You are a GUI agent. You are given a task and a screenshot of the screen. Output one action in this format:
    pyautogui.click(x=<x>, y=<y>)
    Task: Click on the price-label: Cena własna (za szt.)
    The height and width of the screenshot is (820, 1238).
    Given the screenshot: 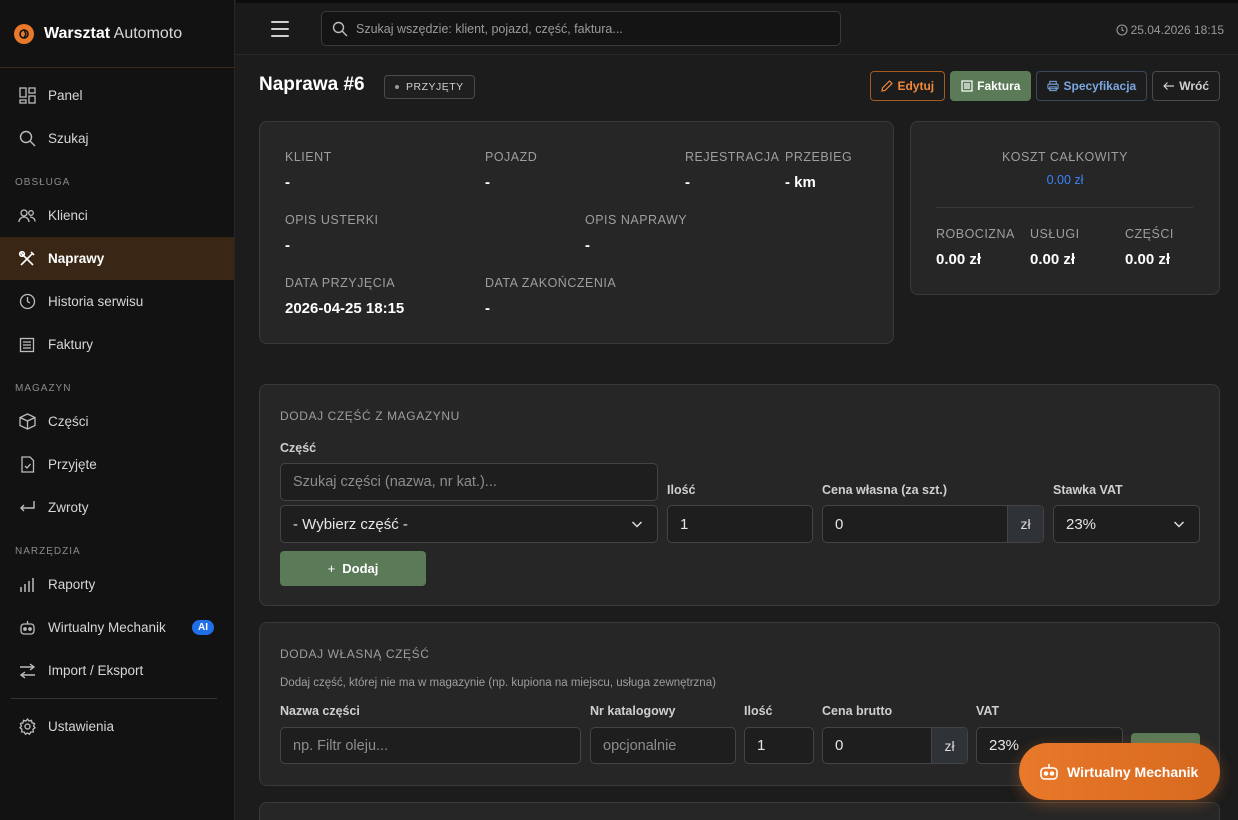 What is the action you would take?
    pyautogui.click(x=885, y=490)
    